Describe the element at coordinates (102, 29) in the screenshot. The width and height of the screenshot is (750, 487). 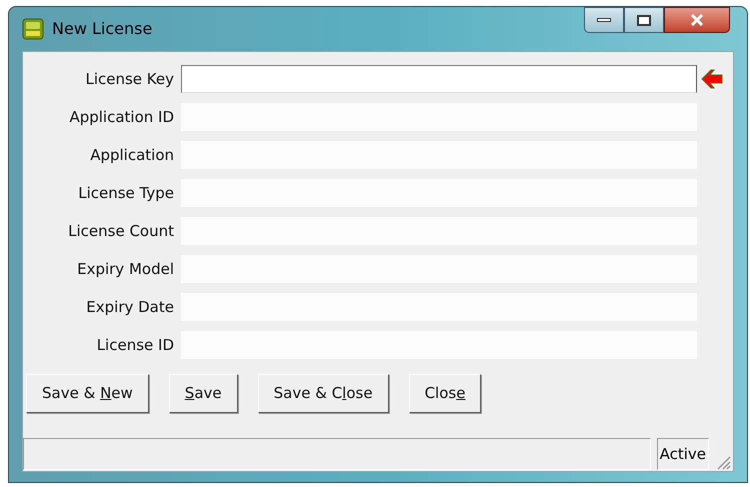
I see `window-title: New License` at that location.